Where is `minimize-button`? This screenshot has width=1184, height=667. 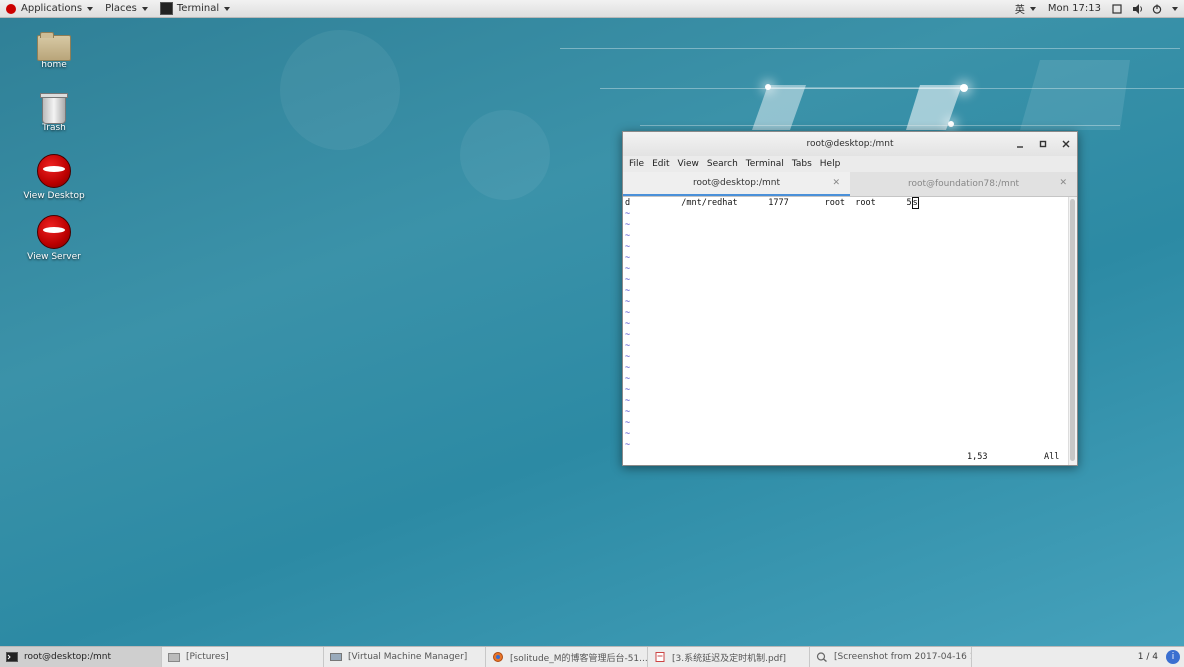
minimize-button is located at coordinates (1020, 144).